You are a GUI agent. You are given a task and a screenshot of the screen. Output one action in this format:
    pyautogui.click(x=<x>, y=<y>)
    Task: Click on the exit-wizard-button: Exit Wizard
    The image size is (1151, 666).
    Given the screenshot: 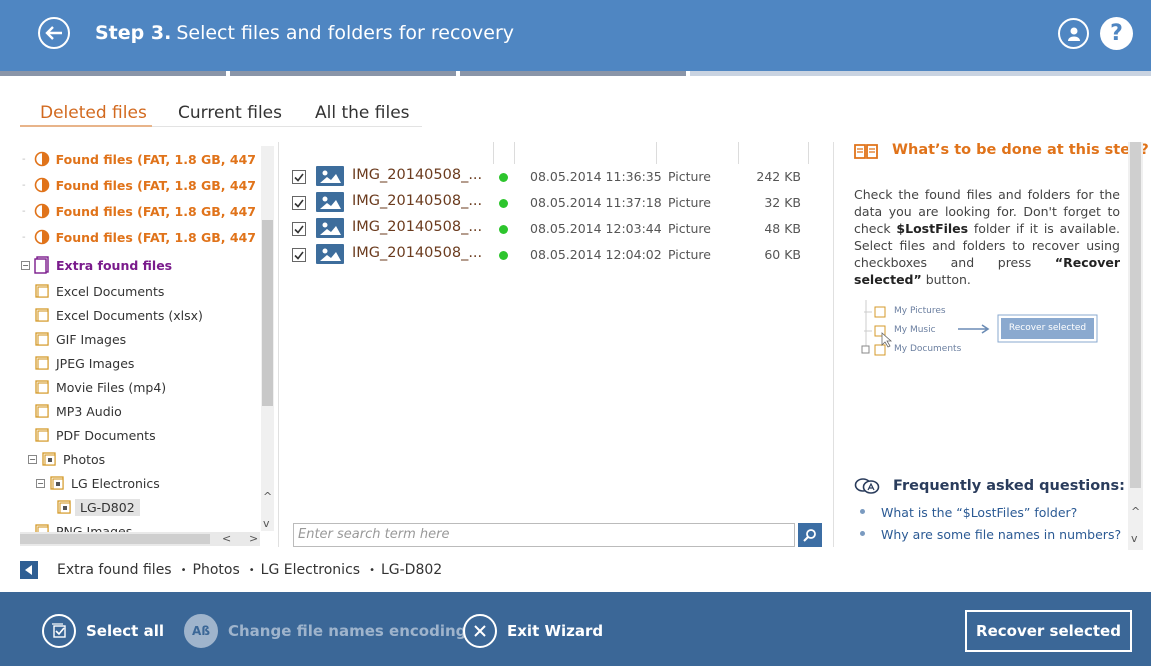 What is the action you would take?
    pyautogui.click(x=533, y=631)
    